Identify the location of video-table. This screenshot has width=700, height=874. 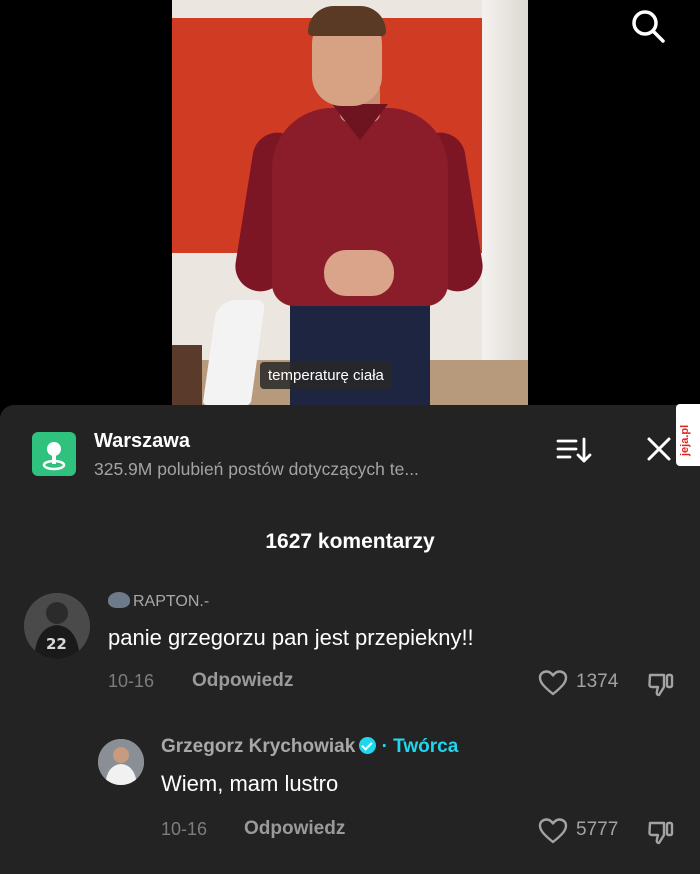
(187, 375).